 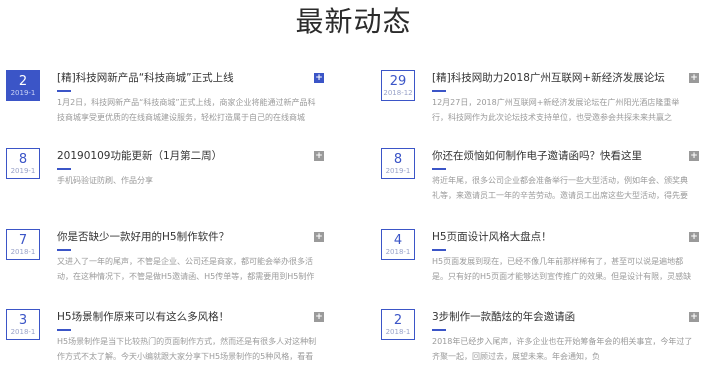 I want to click on news-title: [精]科技网新产品“科技商城”正式上线, so click(x=145, y=78).